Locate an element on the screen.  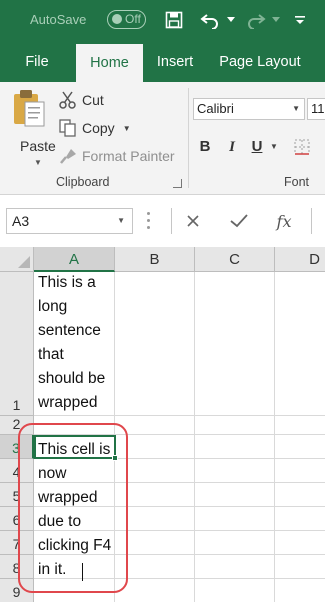
fx-label: fx is located at coordinates (284, 221).